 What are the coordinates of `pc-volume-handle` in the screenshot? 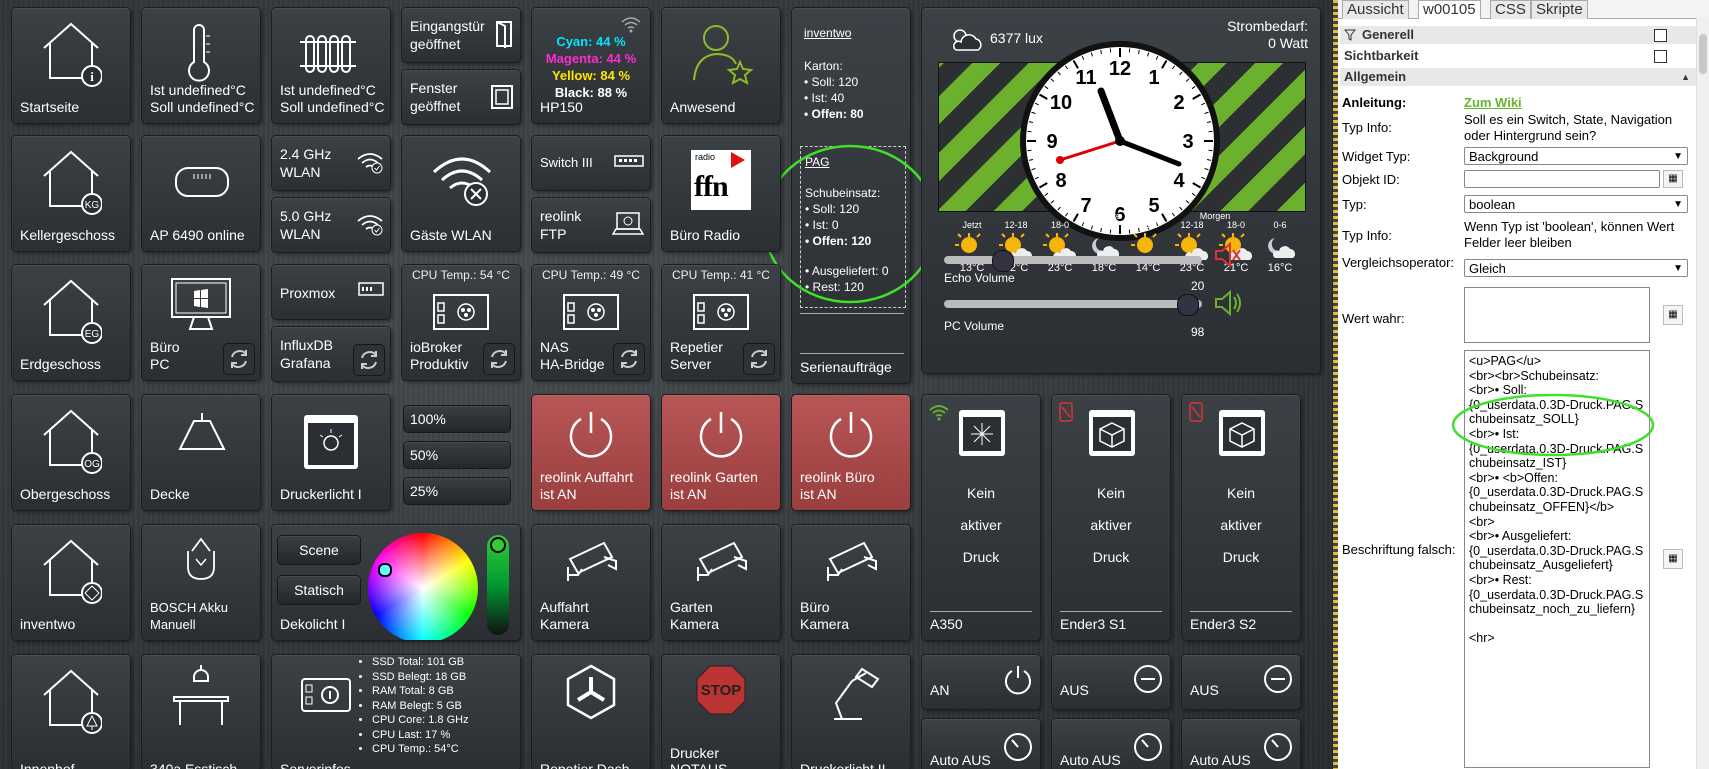 It's located at (1188, 305).